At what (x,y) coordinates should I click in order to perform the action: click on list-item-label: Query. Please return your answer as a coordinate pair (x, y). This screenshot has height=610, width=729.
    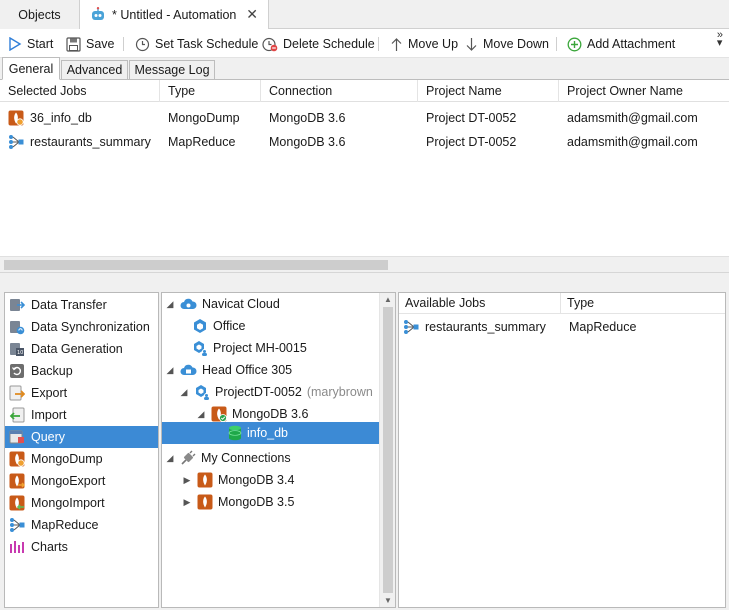
    Looking at the image, I should click on (48, 437).